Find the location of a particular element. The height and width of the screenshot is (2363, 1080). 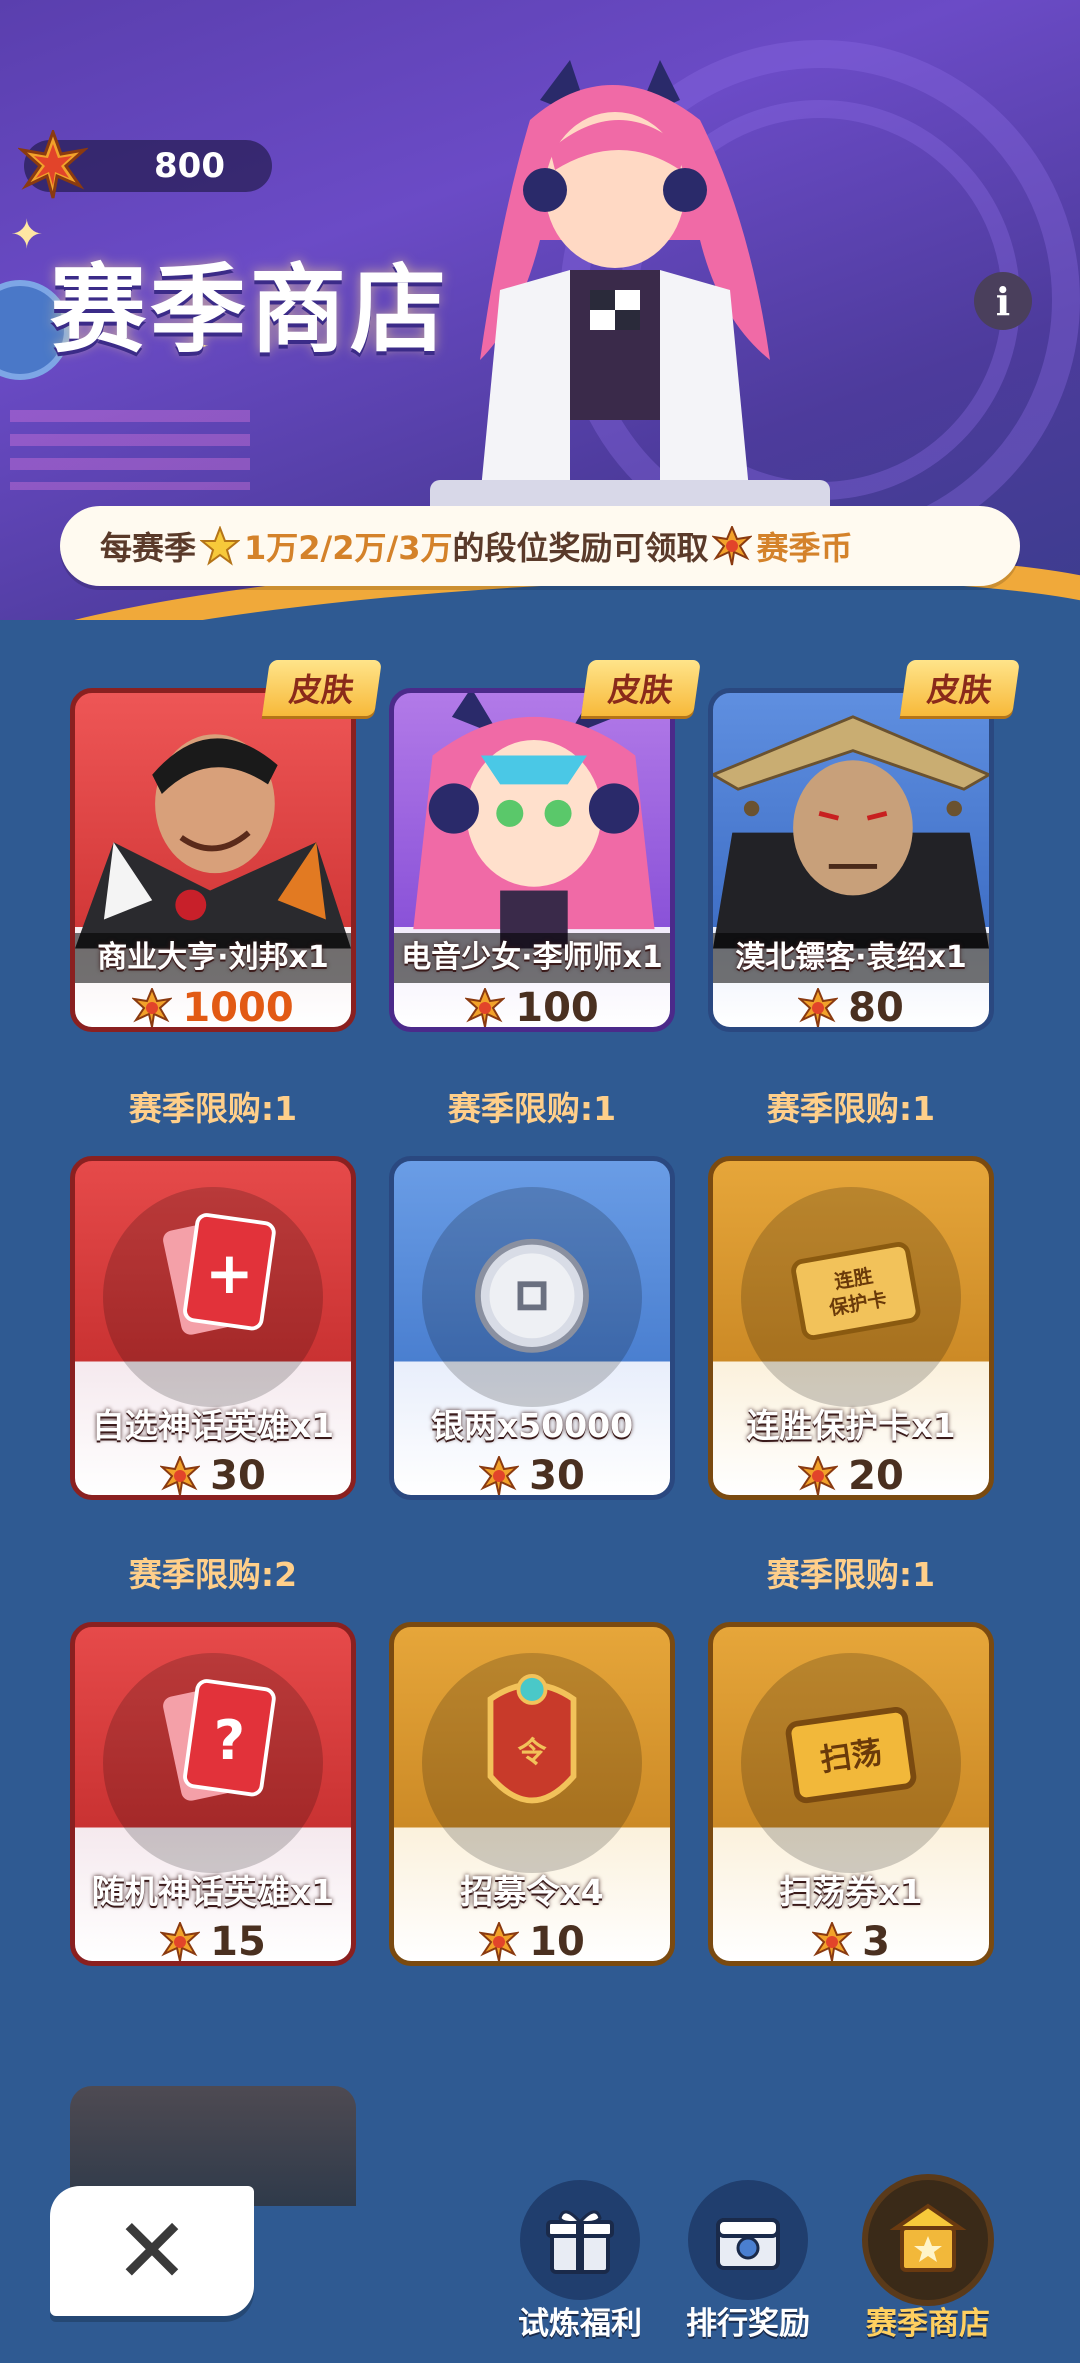

page-title: 赛季商店 is located at coordinates (250, 309).